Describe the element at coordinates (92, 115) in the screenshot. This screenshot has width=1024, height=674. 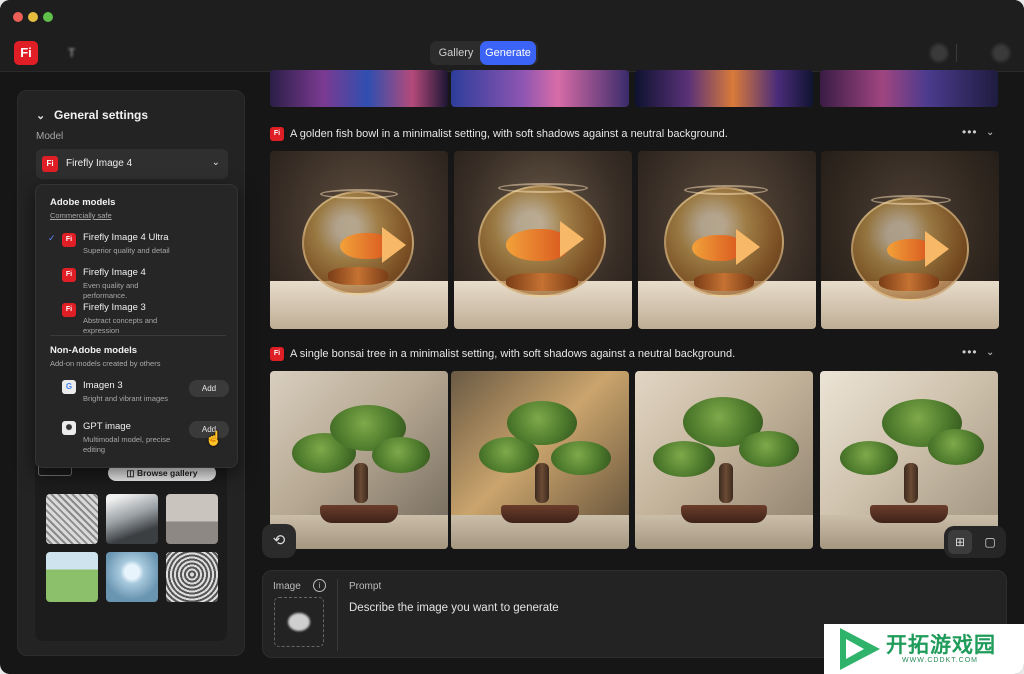
I see `general-settings-header: ⌄ General settings` at that location.